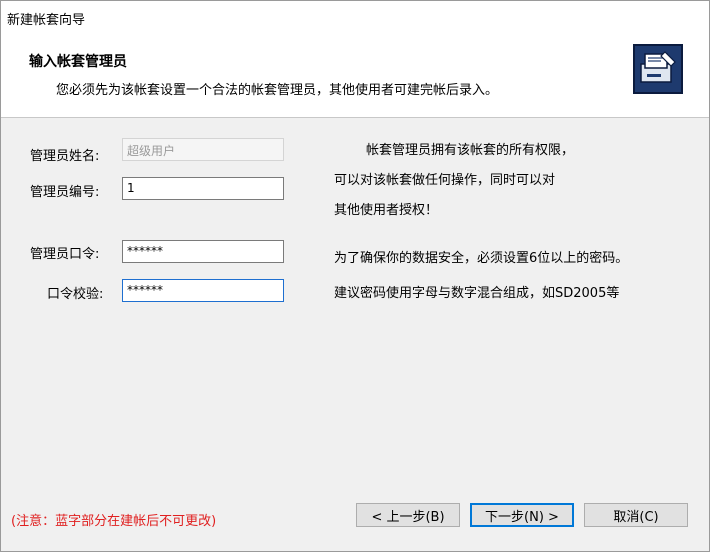  Describe the element at coordinates (481, 258) in the screenshot. I see `info-line-4: 为了确保你的数据安全，必须设置6位以上的密码。` at that location.